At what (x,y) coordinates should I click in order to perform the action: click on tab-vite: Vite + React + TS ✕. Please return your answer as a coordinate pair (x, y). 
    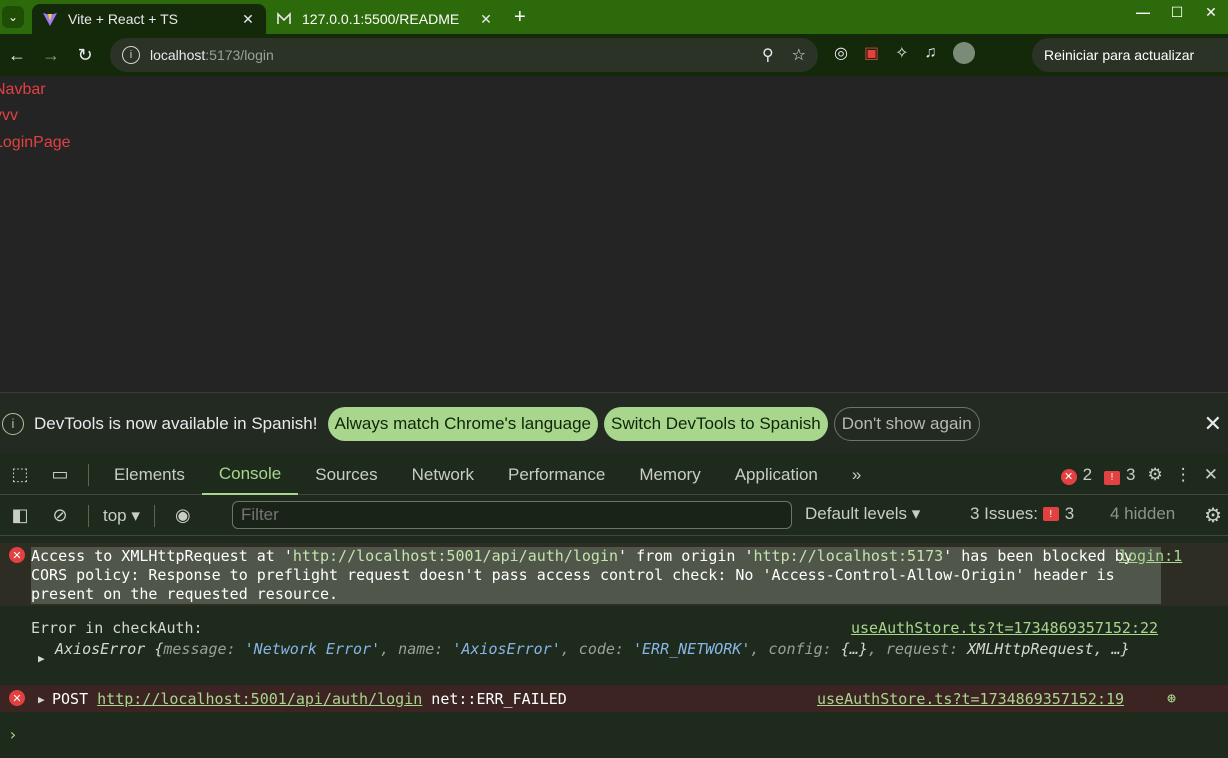
    Looking at the image, I should click on (149, 19).